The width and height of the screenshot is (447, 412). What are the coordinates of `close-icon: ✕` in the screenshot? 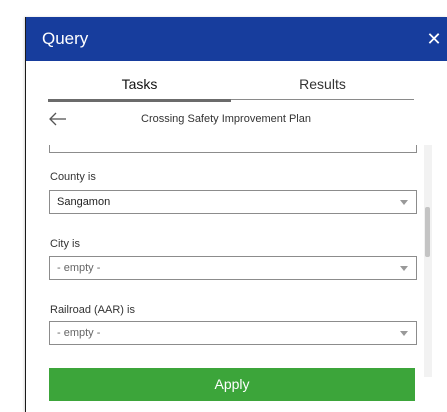 It's located at (434, 39).